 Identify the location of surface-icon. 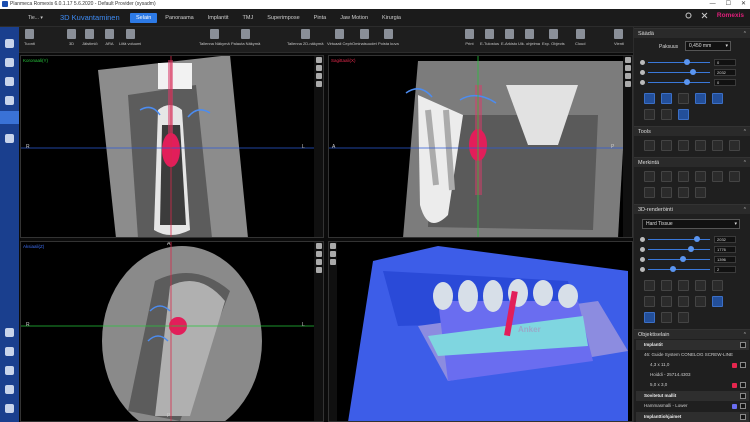
(717, 301).